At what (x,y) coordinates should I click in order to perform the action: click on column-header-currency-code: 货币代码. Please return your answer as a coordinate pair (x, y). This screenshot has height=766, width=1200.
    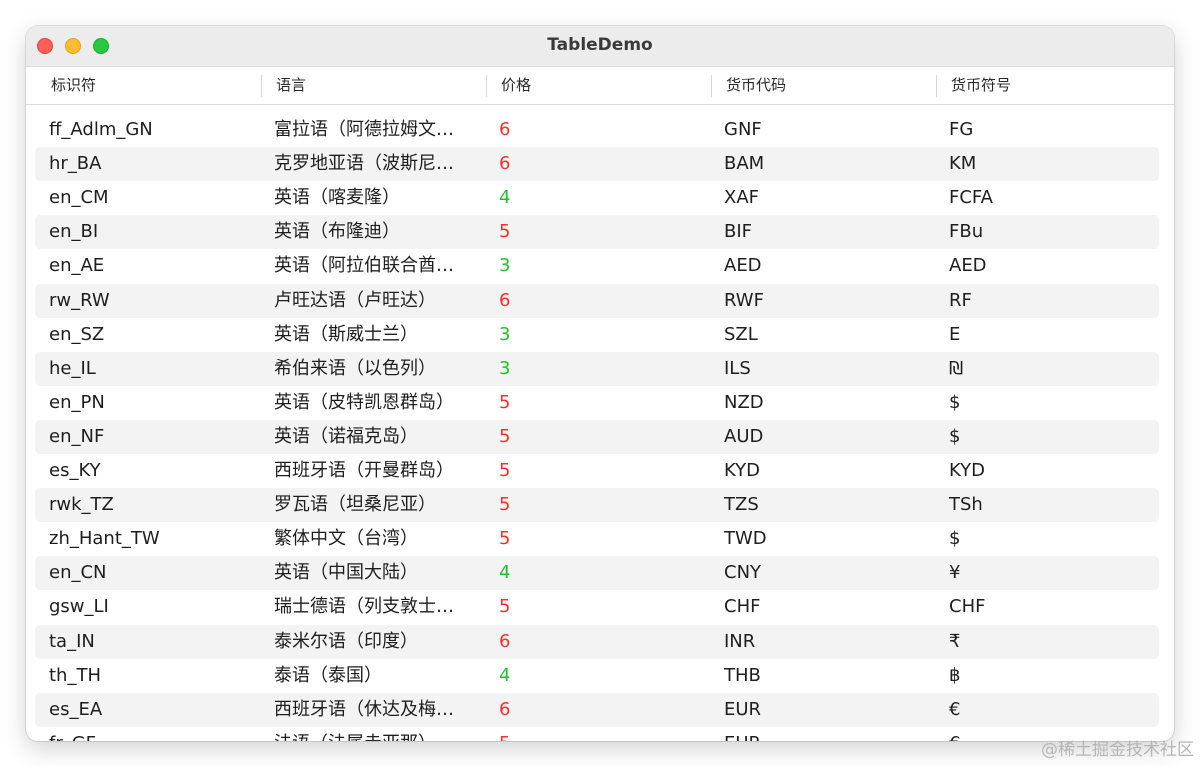
    Looking at the image, I should click on (813, 85).